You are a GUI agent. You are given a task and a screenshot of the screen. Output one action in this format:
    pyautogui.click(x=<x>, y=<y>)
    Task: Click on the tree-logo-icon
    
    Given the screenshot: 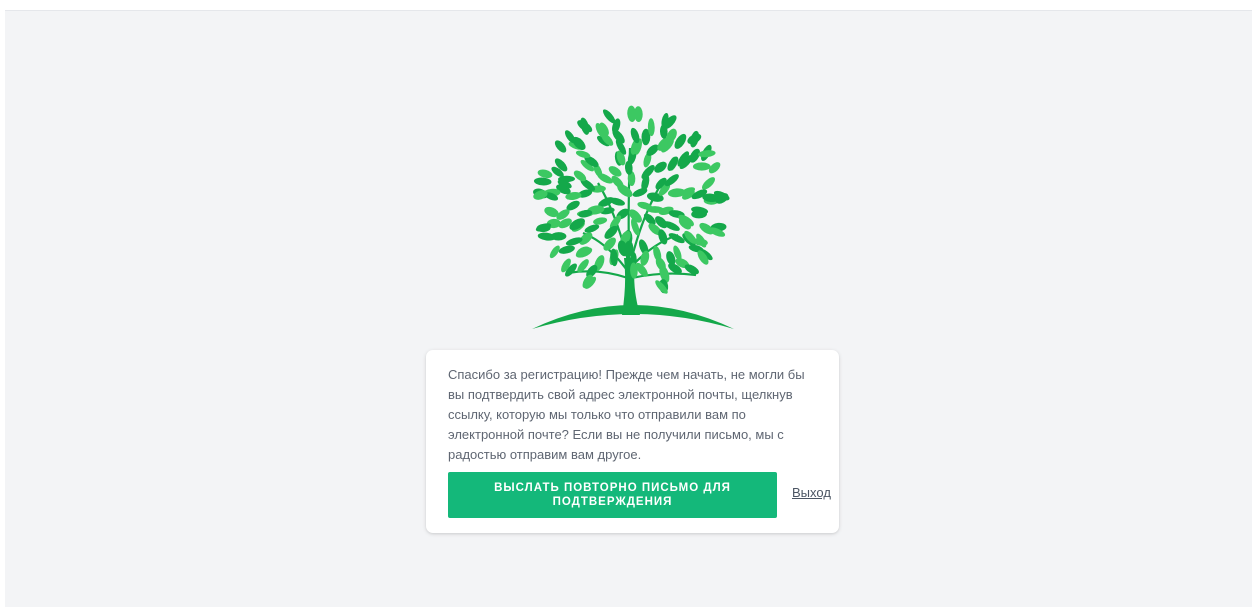 What is the action you would take?
    pyautogui.click(x=633, y=213)
    